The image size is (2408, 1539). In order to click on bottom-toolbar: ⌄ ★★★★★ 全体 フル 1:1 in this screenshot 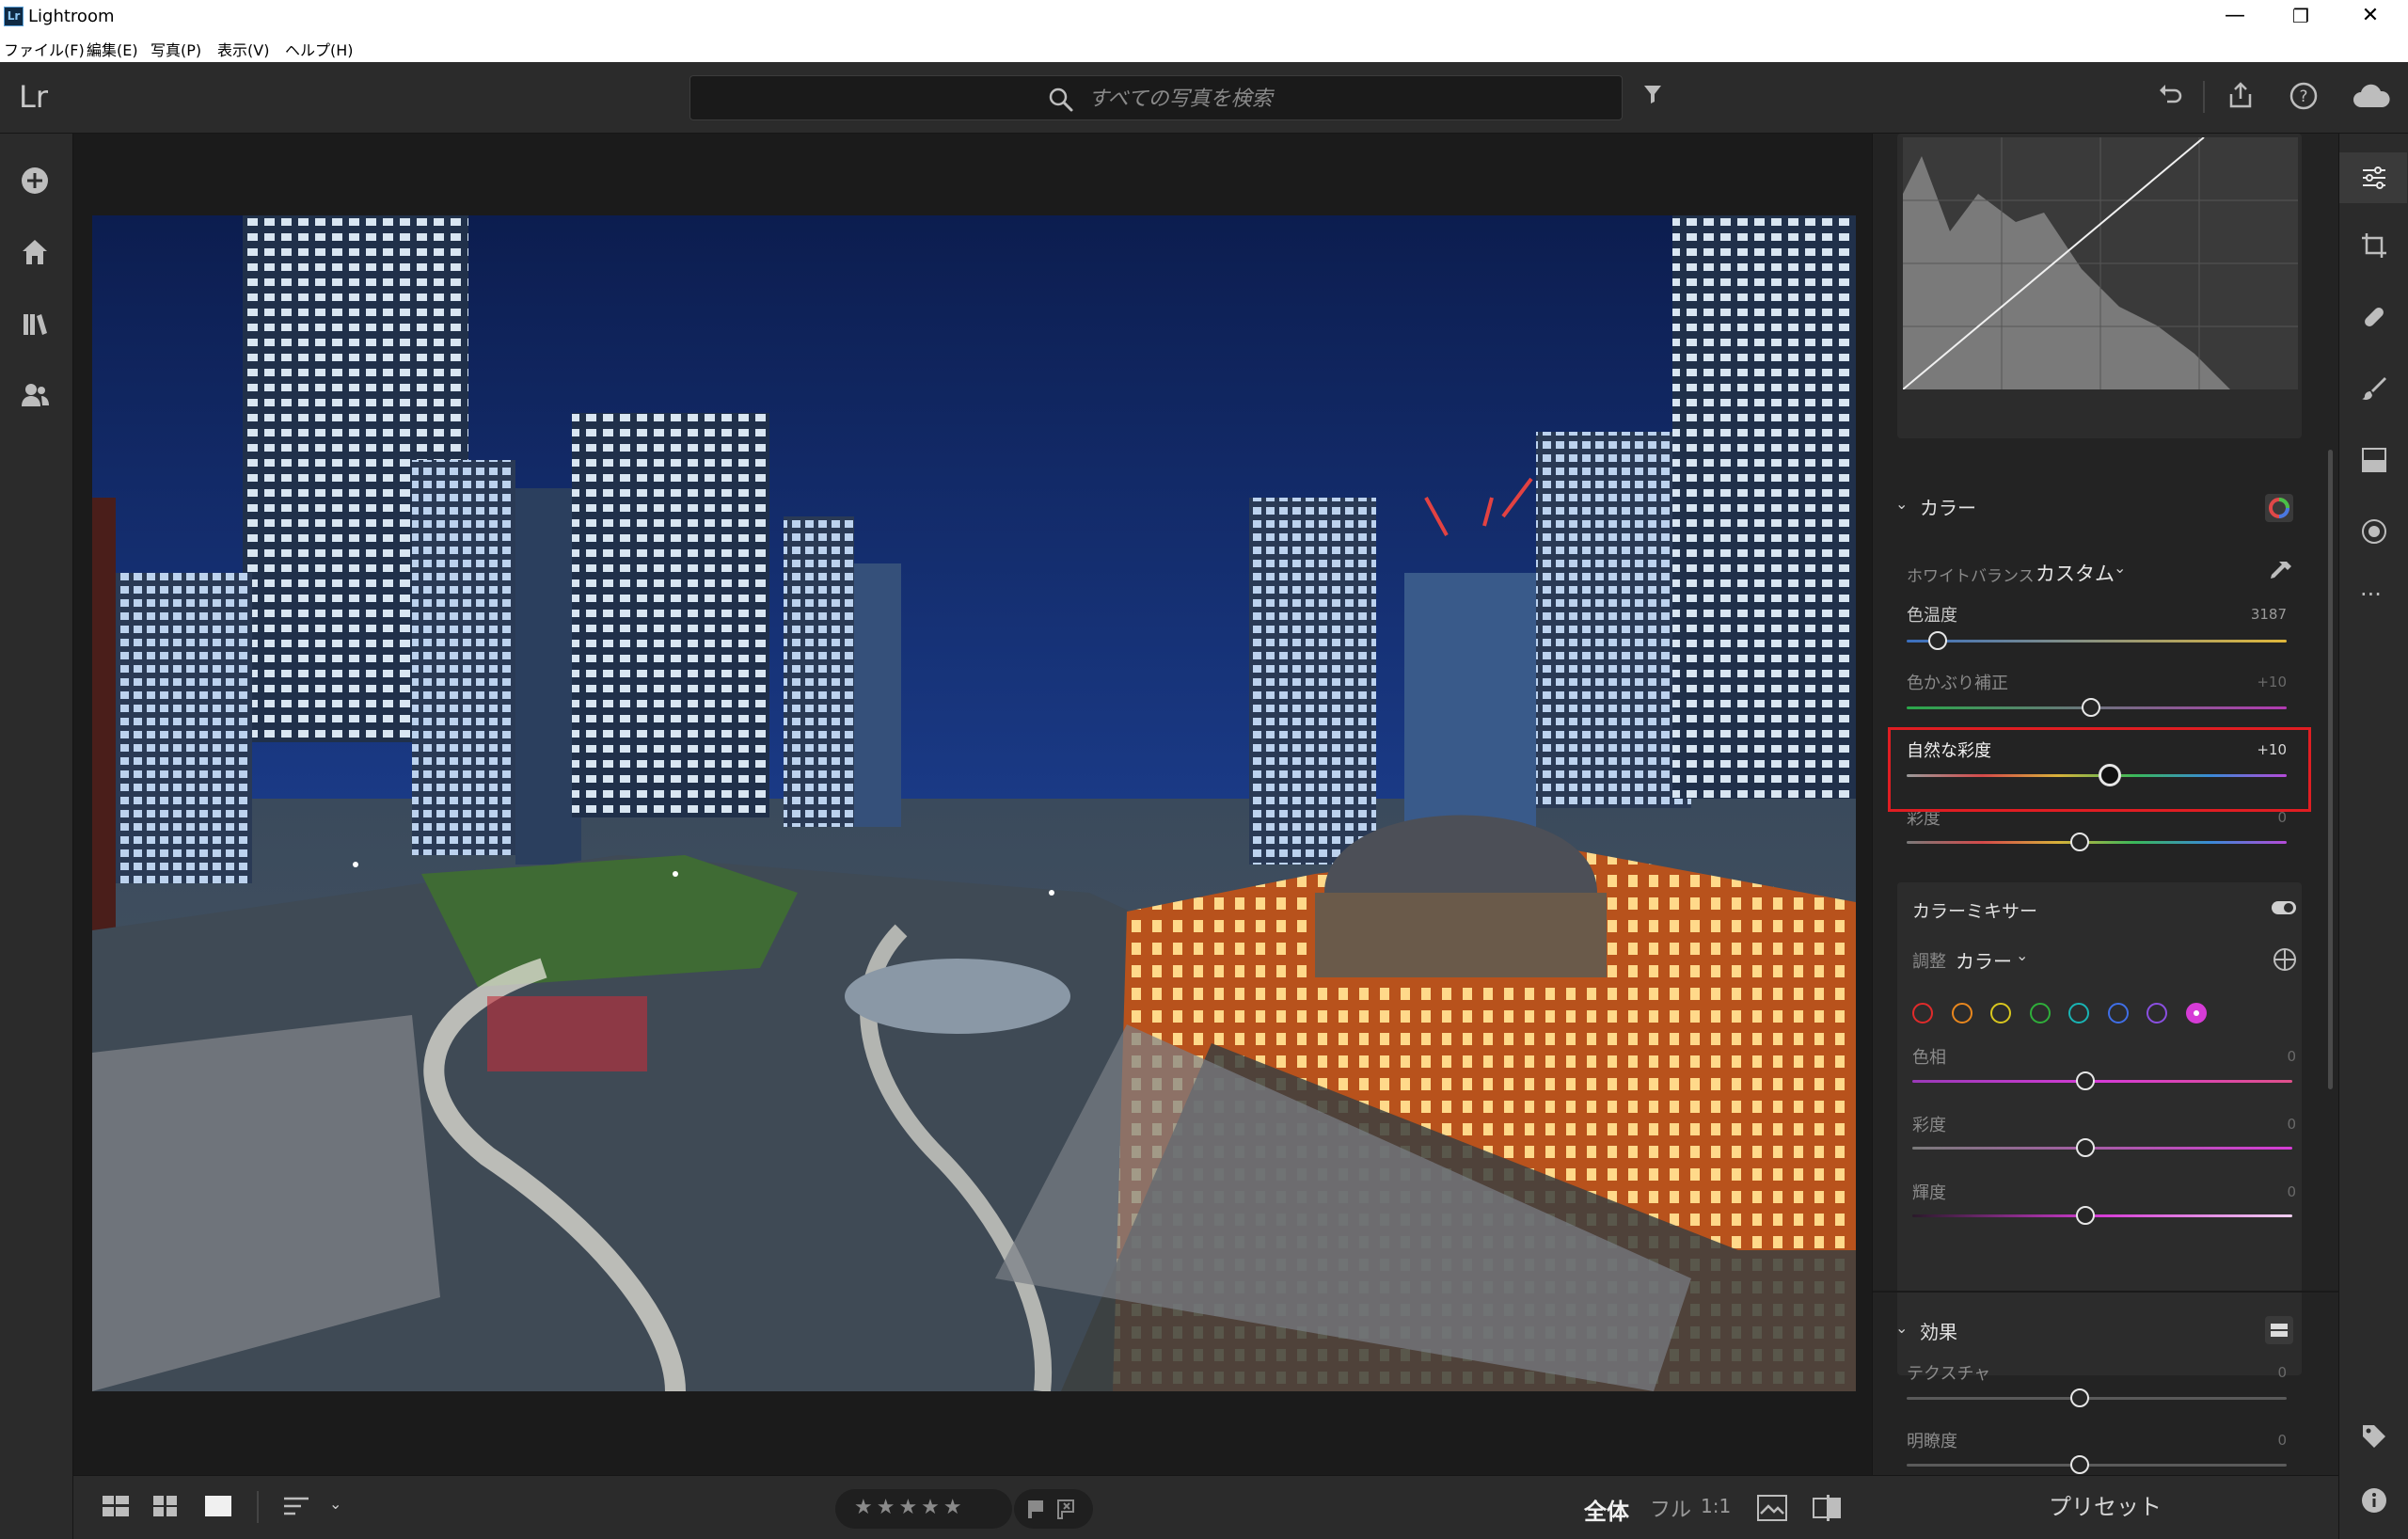, I will do `click(973, 1507)`.